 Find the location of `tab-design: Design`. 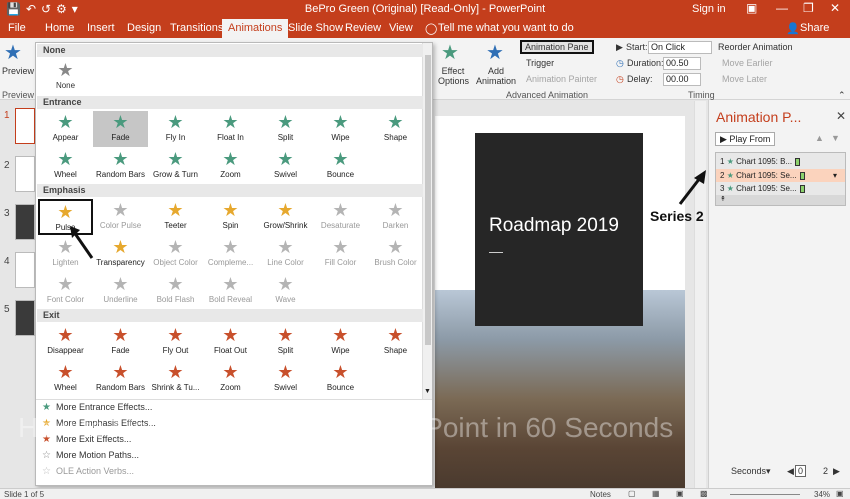

tab-design: Design is located at coordinates (144, 28).